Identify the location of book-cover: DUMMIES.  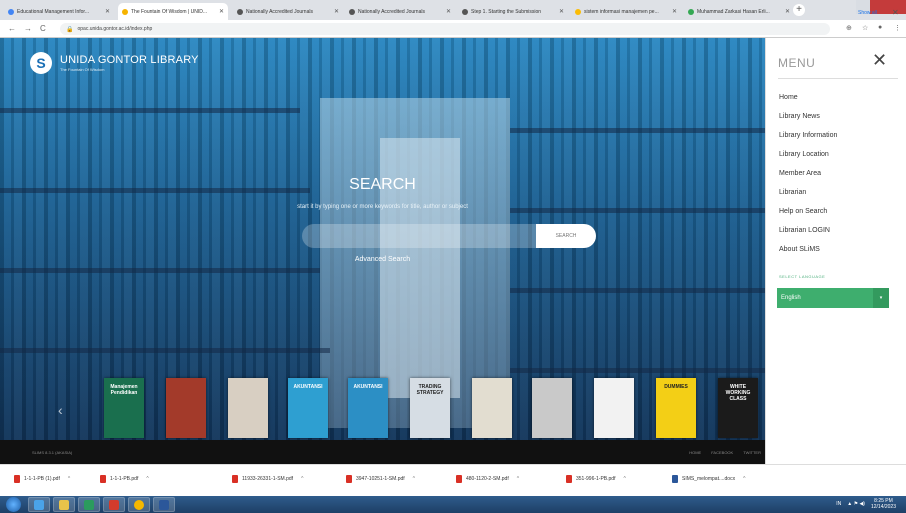
(676, 408).